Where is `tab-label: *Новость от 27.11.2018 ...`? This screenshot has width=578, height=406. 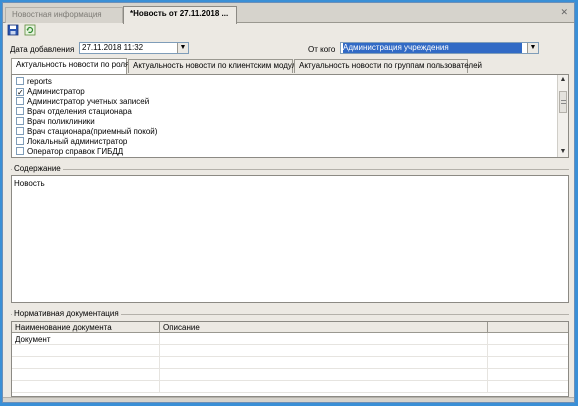 tab-label: *Новость от 27.11.2018 ... is located at coordinates (179, 13).